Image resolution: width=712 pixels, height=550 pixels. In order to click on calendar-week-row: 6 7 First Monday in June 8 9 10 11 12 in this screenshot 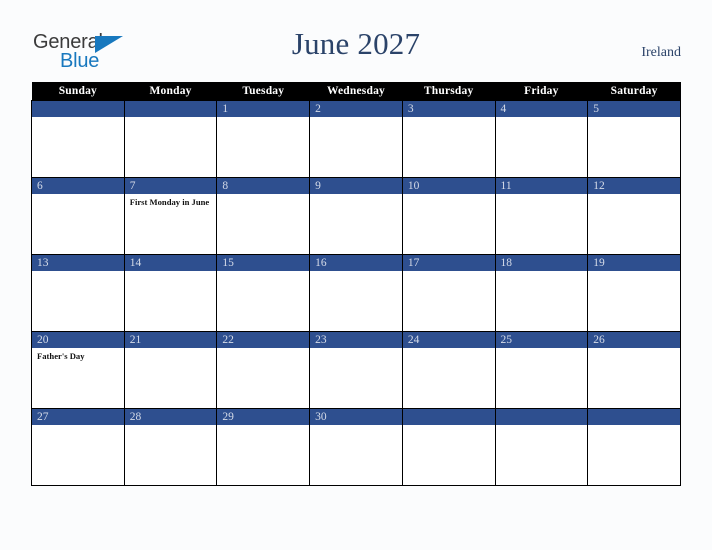, I will do `click(356, 216)`.